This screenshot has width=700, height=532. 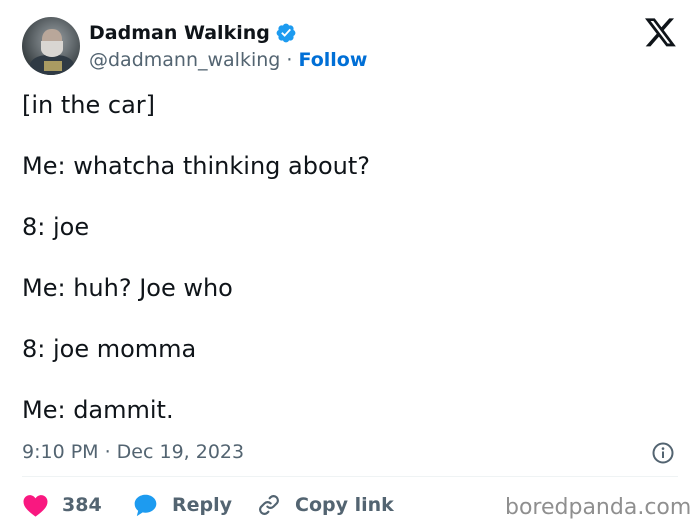 I want to click on tweet-line: Me: dammit., so click(x=98, y=410).